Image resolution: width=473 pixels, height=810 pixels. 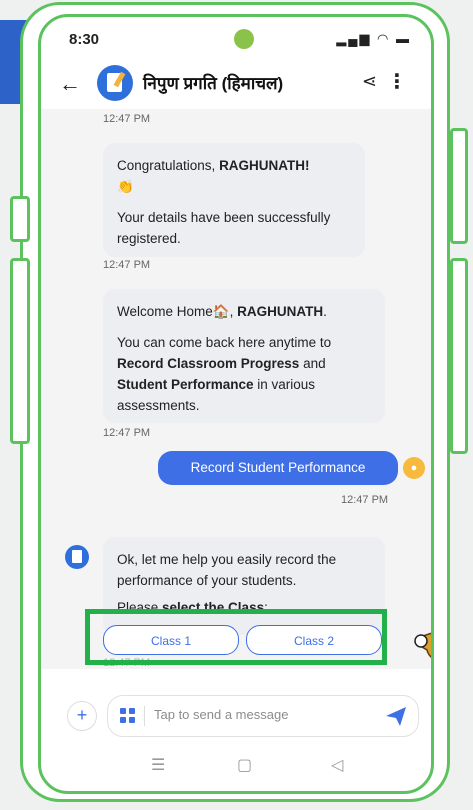 I want to click on plus-icon: +, so click(x=82, y=716).